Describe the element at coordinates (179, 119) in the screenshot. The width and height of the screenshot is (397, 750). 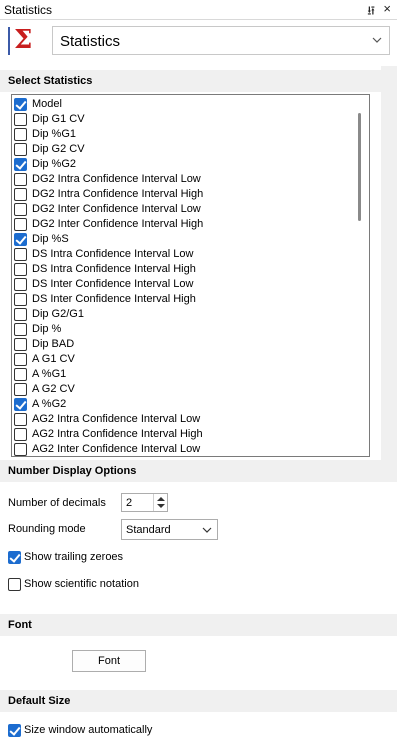
I see `list-item: Dip G1 CV` at that location.